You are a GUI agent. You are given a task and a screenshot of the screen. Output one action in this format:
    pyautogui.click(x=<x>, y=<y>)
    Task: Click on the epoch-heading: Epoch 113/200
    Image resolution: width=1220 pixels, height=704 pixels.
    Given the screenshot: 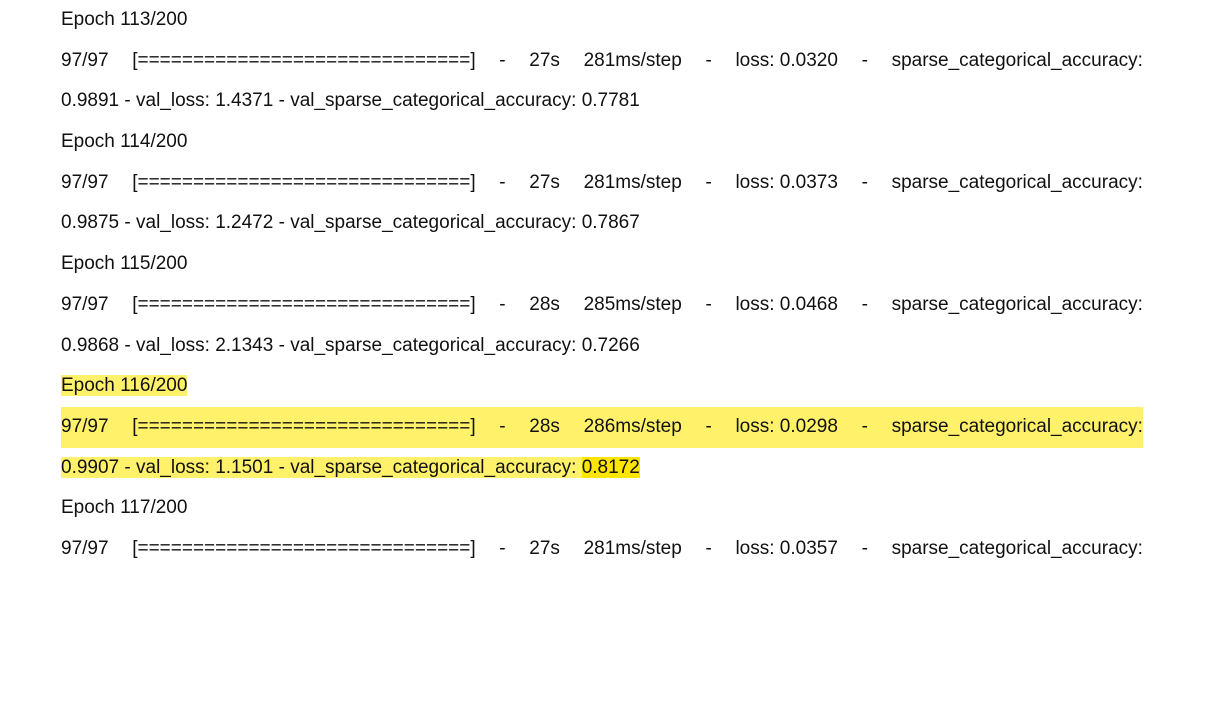 What is the action you would take?
    pyautogui.click(x=124, y=19)
    